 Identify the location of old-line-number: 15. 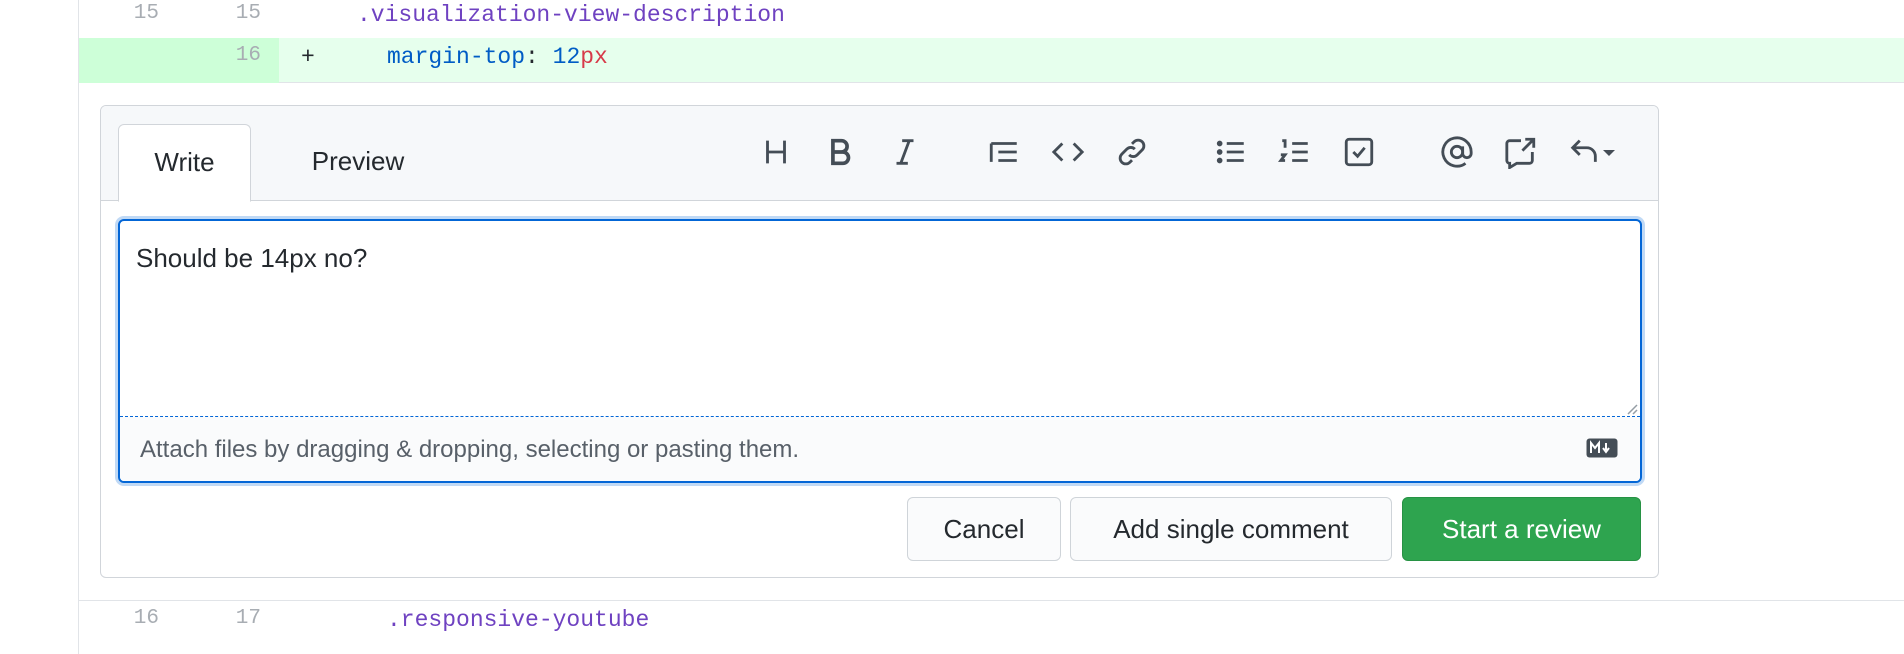
(119, 13).